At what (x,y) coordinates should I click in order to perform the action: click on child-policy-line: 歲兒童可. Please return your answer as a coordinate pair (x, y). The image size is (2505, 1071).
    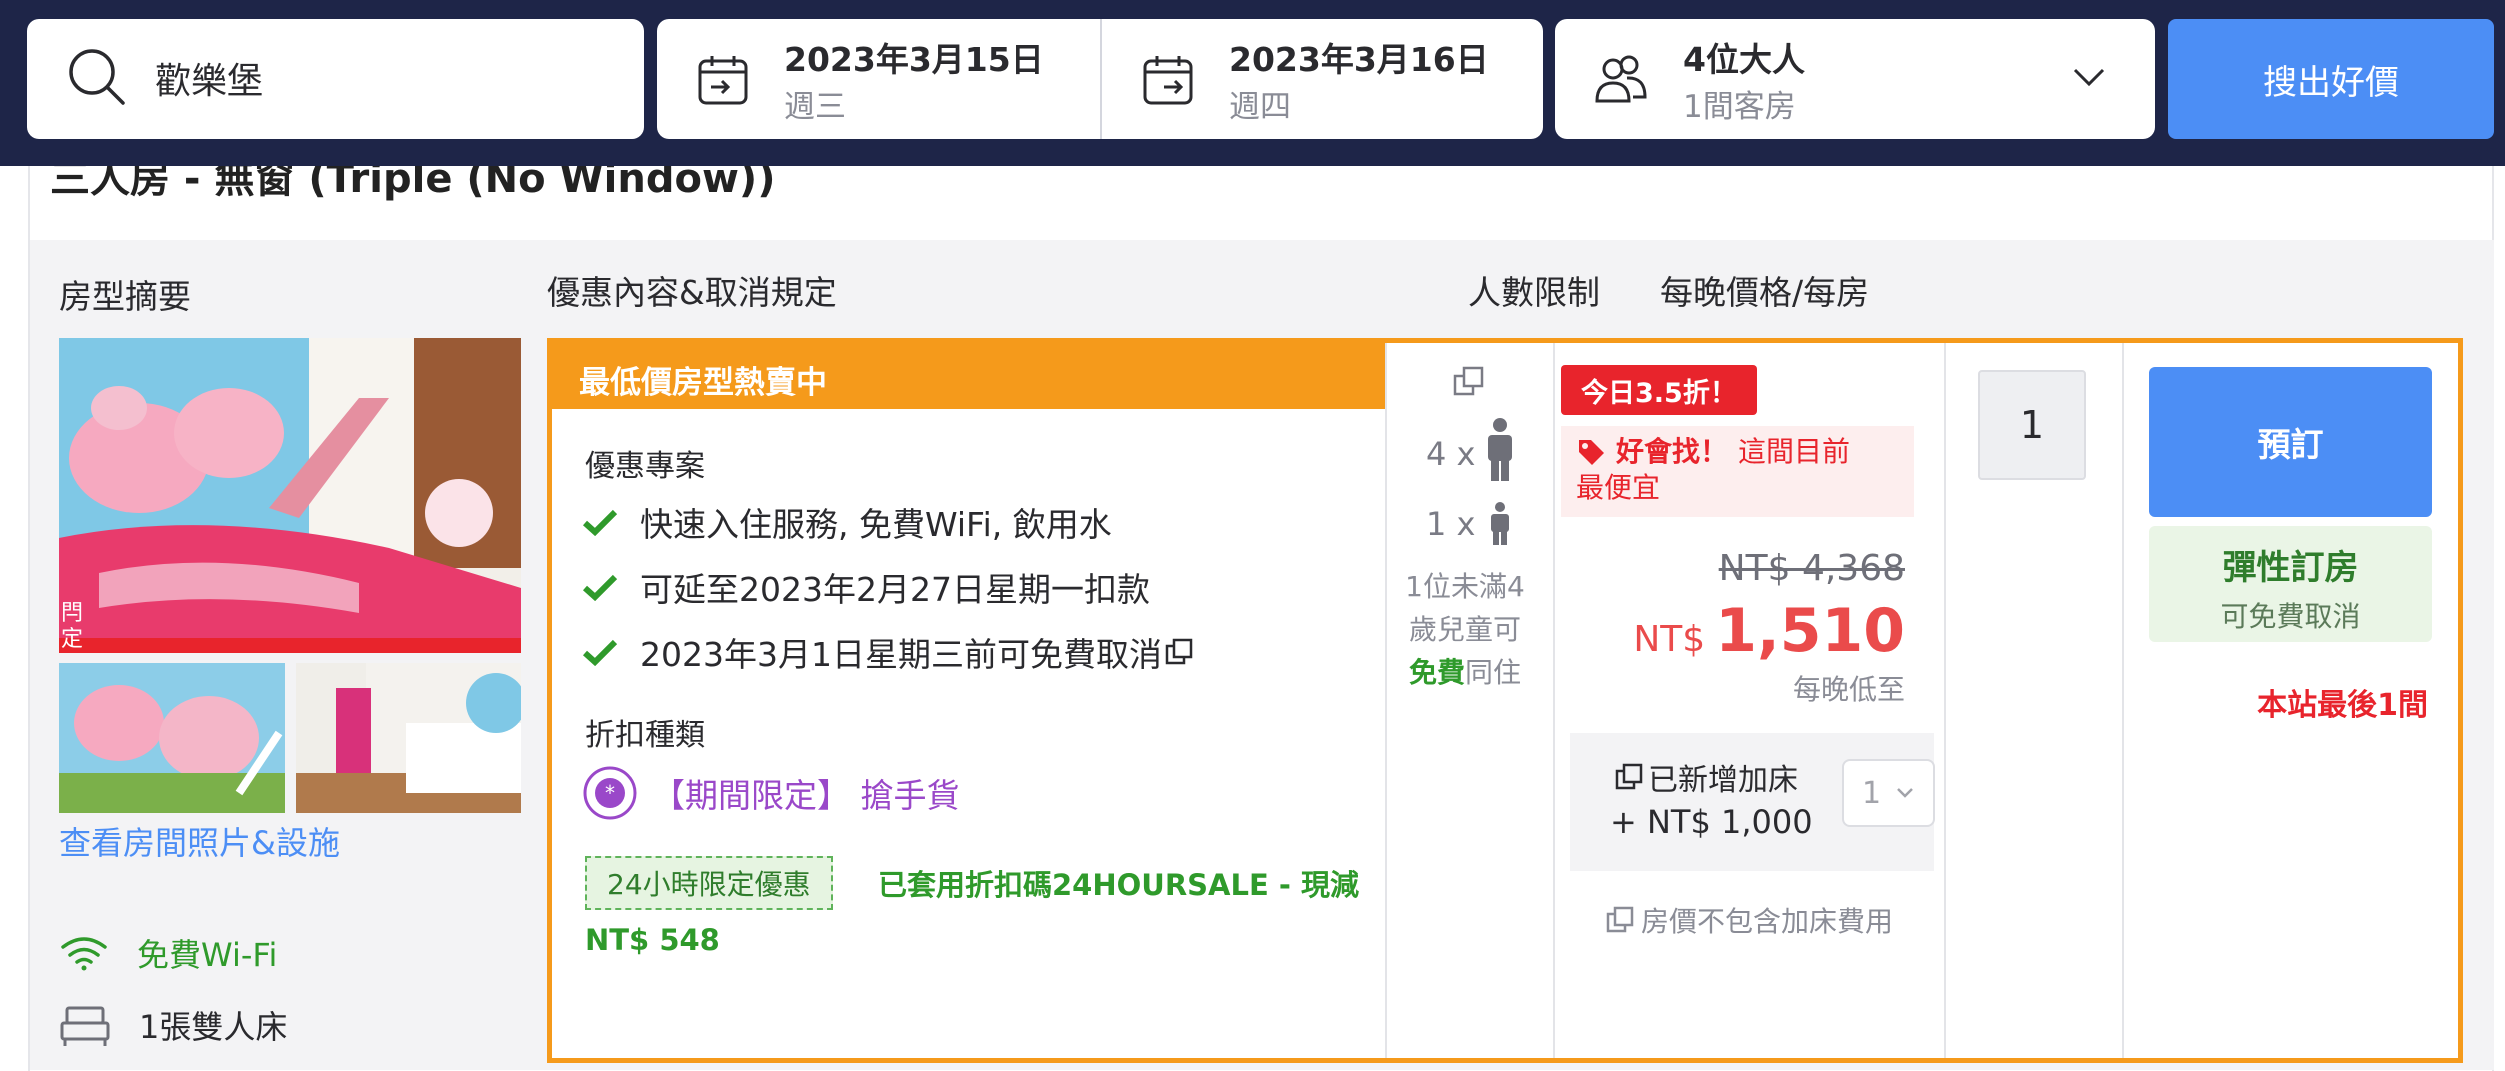
    Looking at the image, I should click on (1464, 629).